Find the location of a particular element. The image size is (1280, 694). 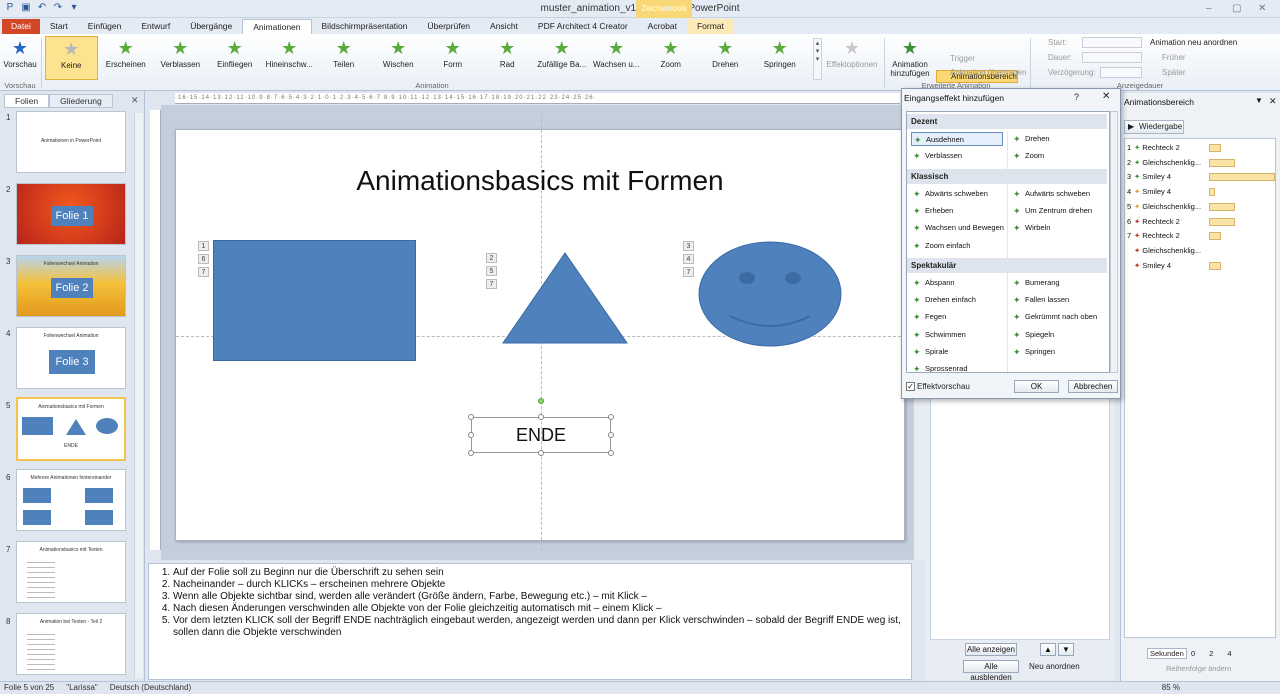

animation-tag: 2 is located at coordinates (491, 258).